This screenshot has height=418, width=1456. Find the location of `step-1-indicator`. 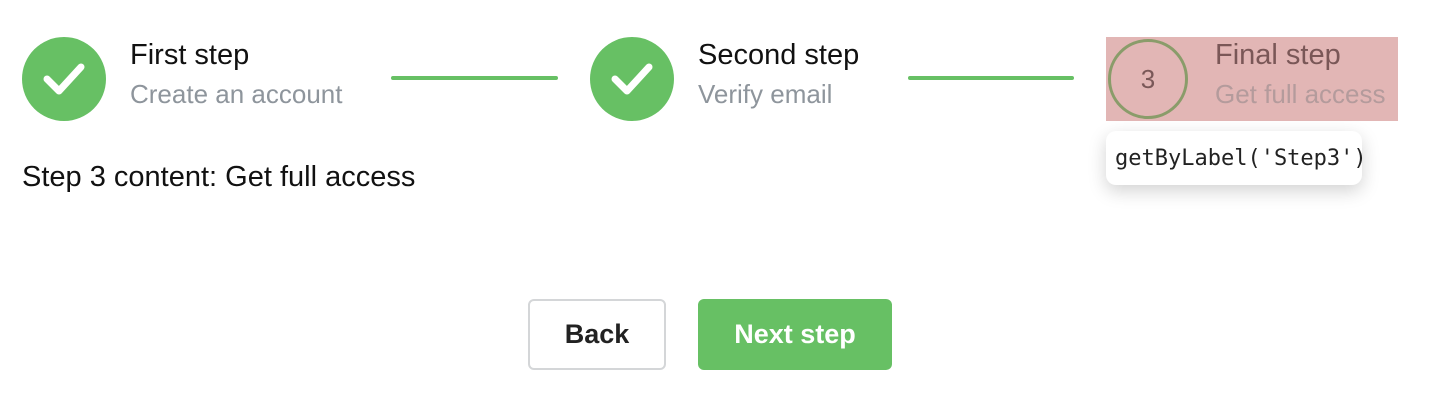

step-1-indicator is located at coordinates (64, 79).